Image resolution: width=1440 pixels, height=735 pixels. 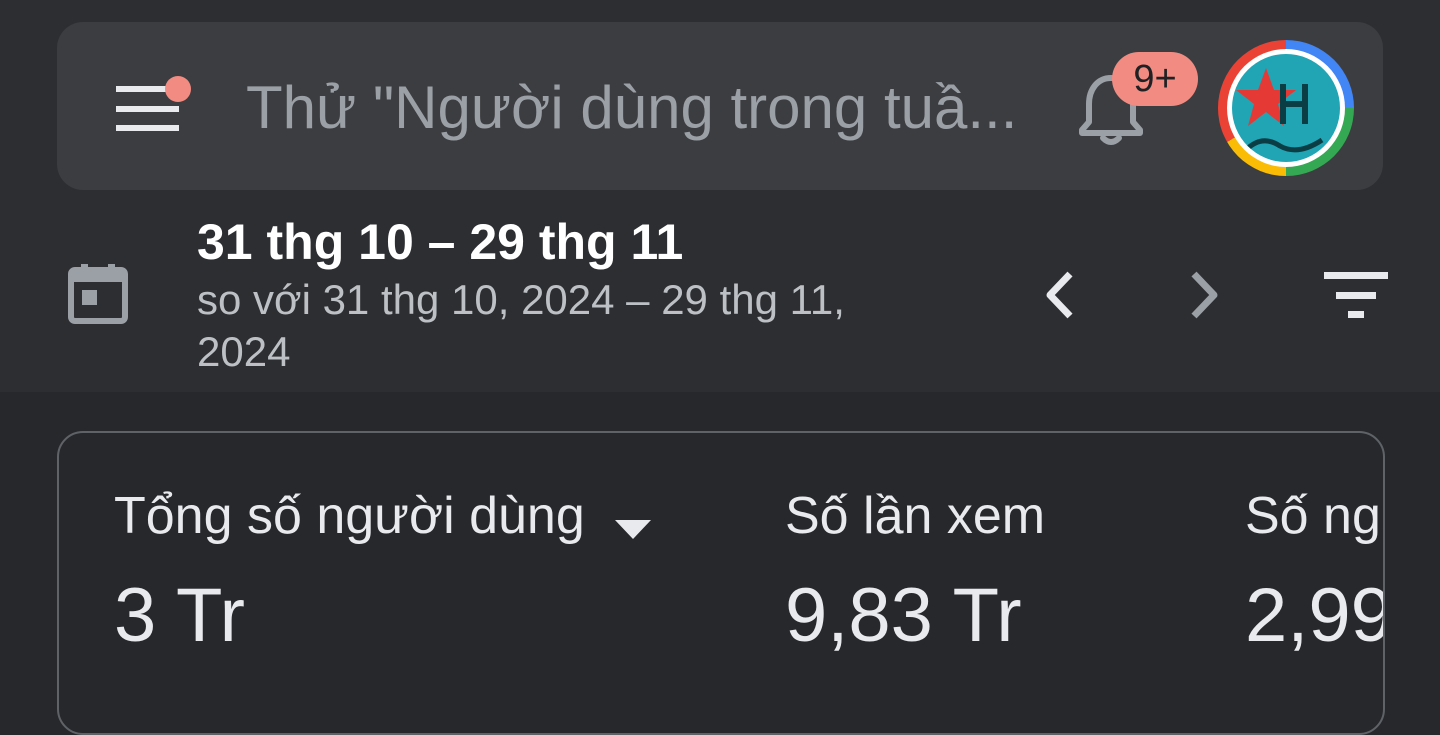 I want to click on filter-icon, so click(x=1356, y=295).